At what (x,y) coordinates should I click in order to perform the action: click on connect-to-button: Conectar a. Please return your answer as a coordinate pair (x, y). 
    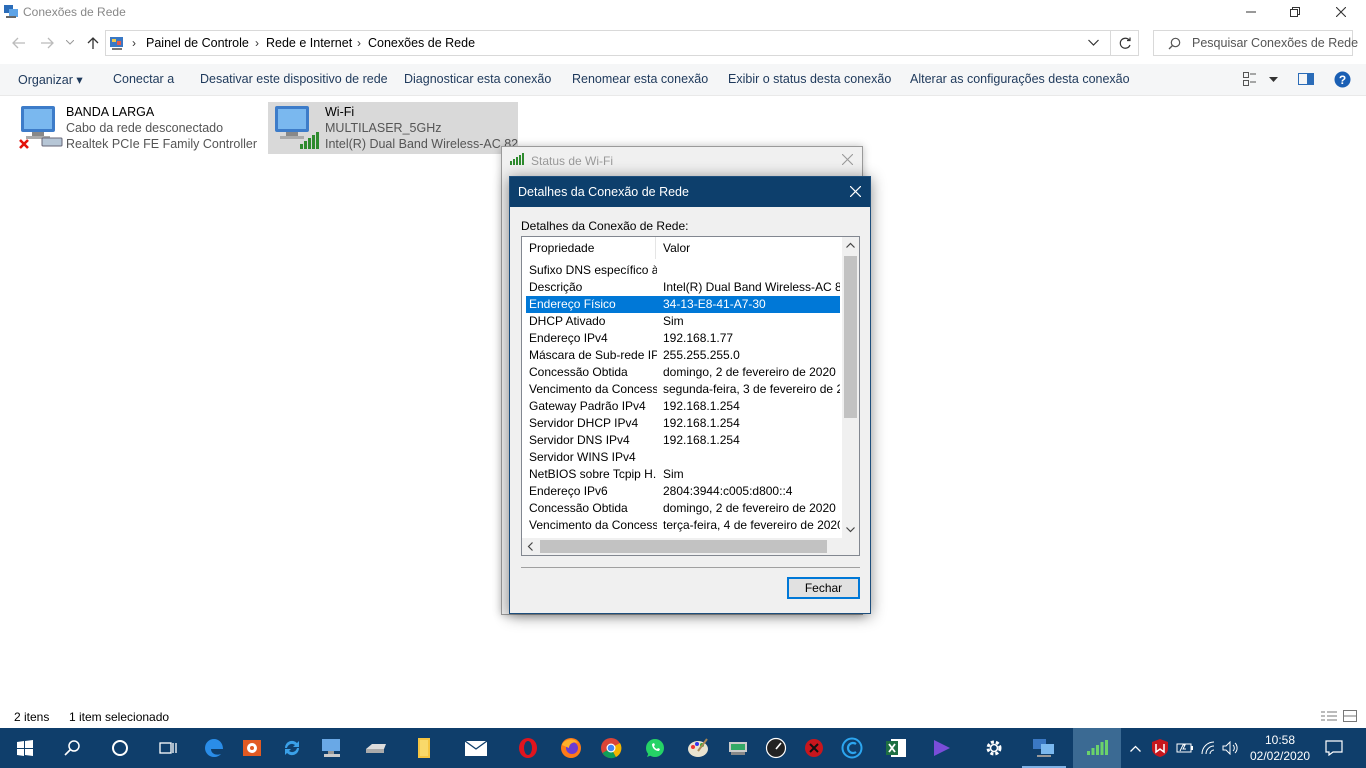
    Looking at the image, I should click on (143, 79).